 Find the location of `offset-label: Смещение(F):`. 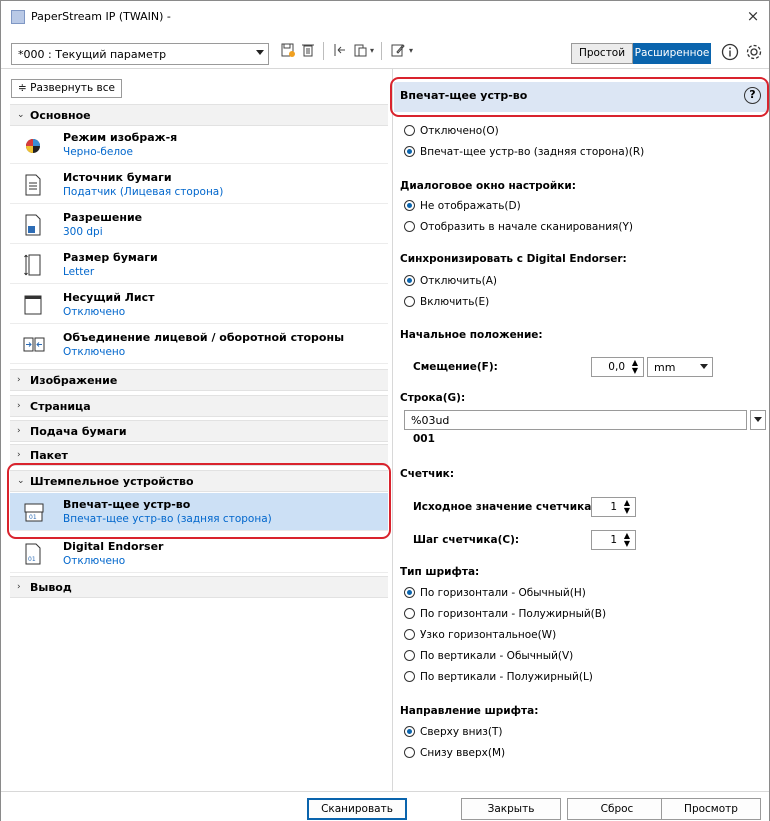

offset-label: Смещение(F): is located at coordinates (455, 367).